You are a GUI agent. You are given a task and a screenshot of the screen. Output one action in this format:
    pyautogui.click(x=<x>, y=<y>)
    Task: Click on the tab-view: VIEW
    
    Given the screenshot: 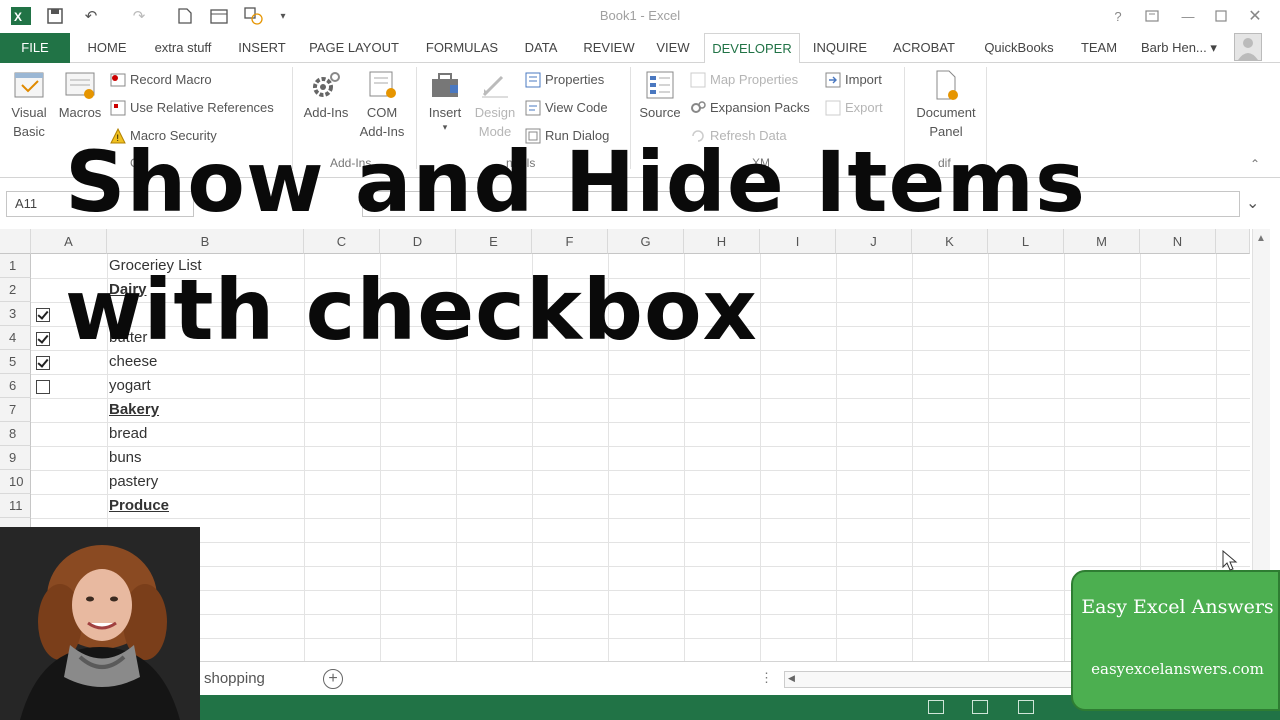 What is the action you would take?
    pyautogui.click(x=673, y=48)
    